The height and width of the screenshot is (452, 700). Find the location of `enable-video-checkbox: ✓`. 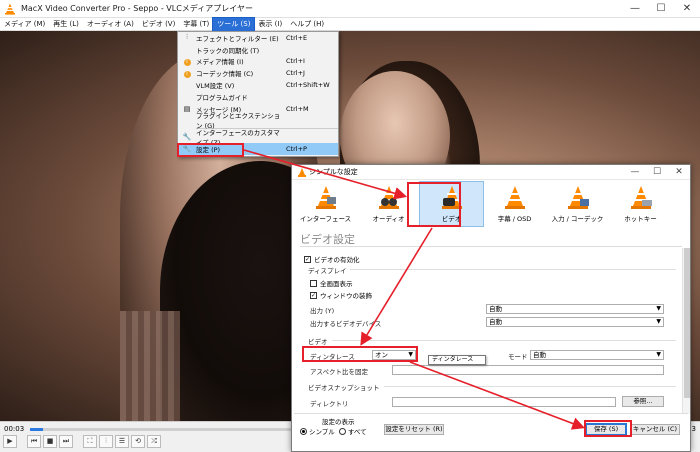

enable-video-checkbox: ✓ is located at coordinates (307, 259).